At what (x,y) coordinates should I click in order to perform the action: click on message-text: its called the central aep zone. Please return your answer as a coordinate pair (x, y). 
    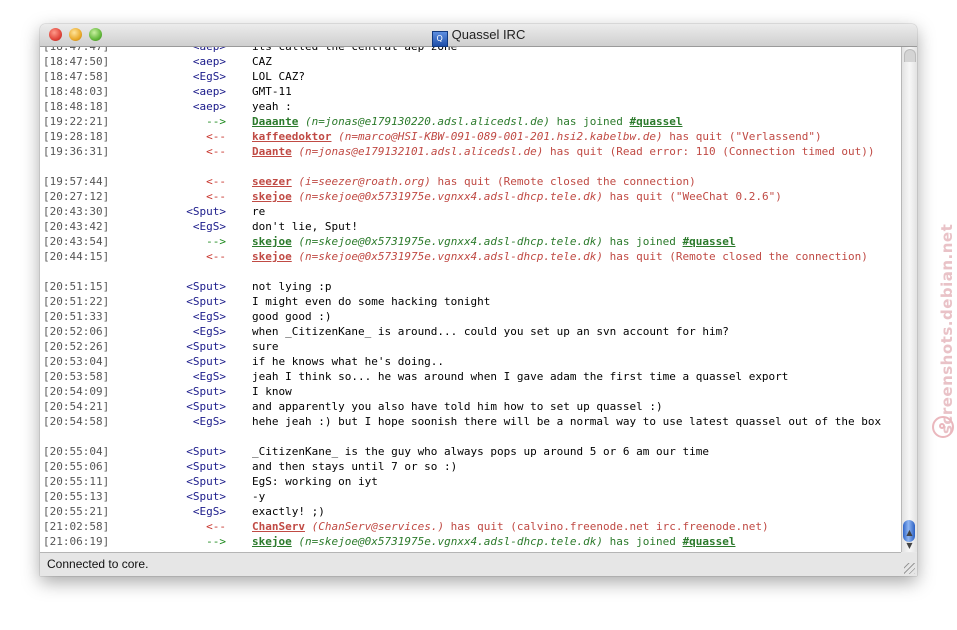
    Looking at the image, I should click on (572, 50).